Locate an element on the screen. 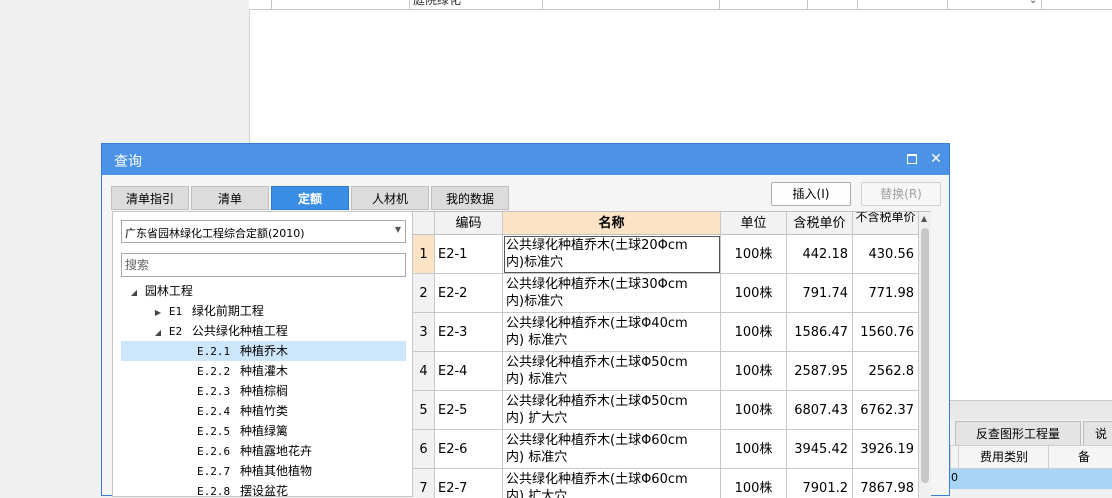 This screenshot has height=498, width=1112. row-index: 3 is located at coordinates (424, 332).